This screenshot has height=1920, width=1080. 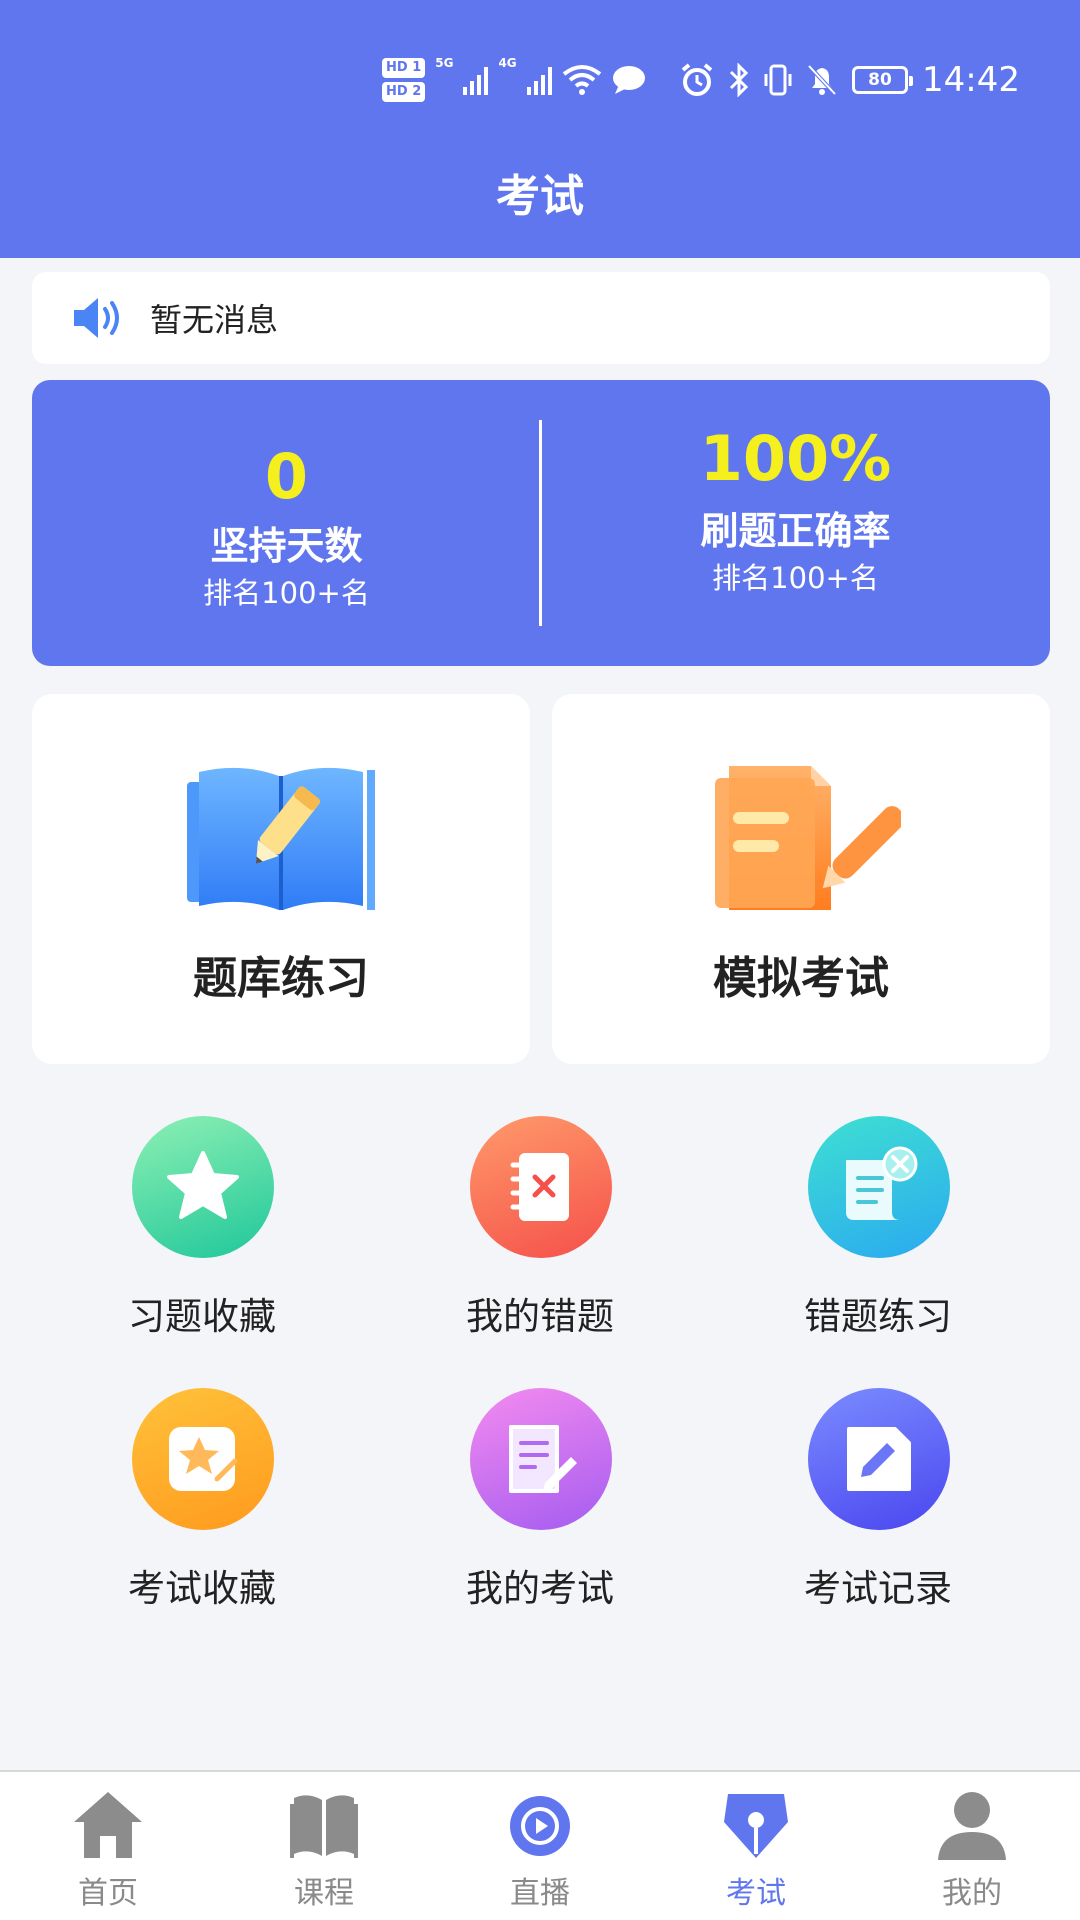 What do you see at coordinates (808, 838) in the screenshot?
I see `document-pen-icon` at bounding box center [808, 838].